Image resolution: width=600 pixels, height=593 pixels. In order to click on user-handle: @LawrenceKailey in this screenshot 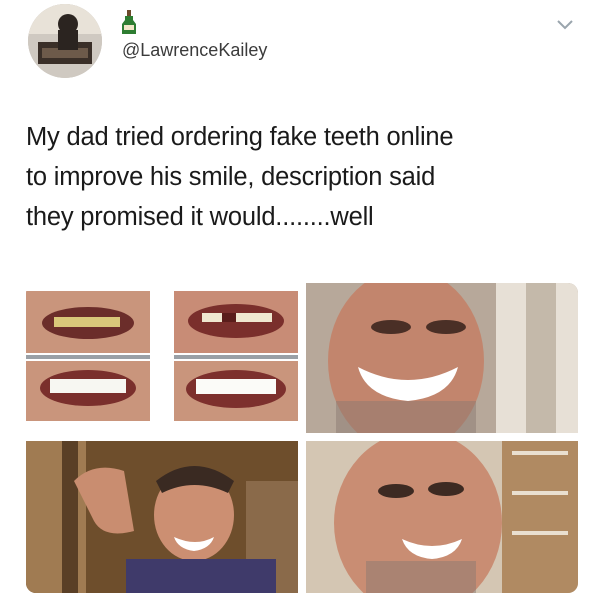, I will do `click(194, 50)`.